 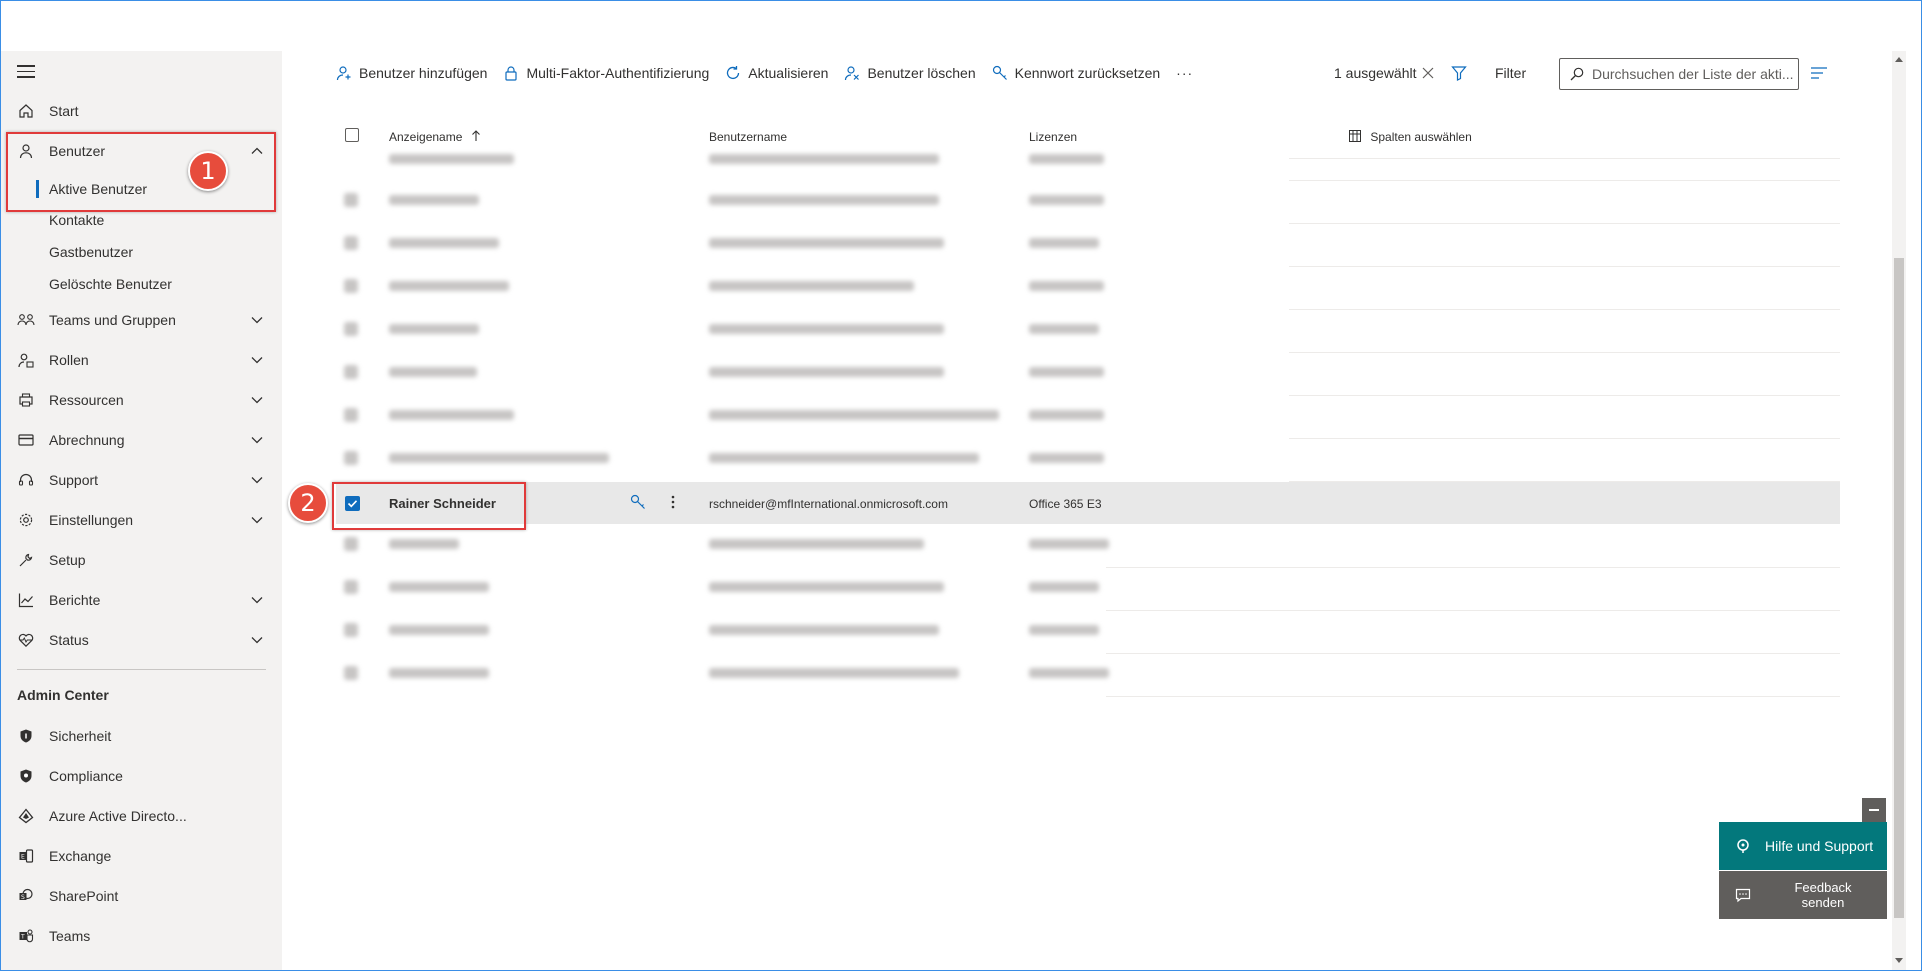 I want to click on feedback-button: Feedback senden, so click(x=1803, y=895).